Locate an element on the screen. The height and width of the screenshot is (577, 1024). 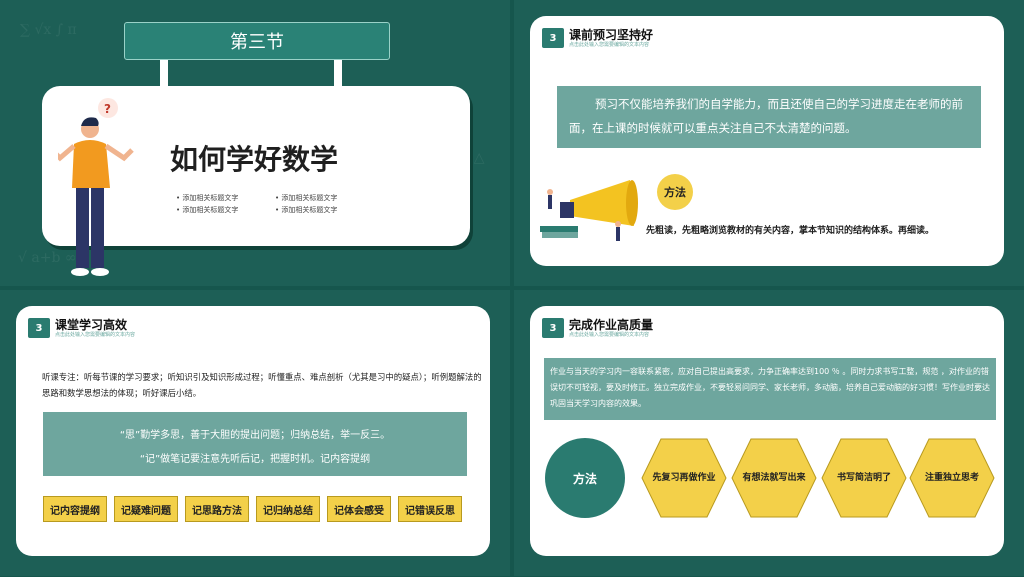
tip-hexagon: 书写简洁明了 is located at coordinates (864, 478).